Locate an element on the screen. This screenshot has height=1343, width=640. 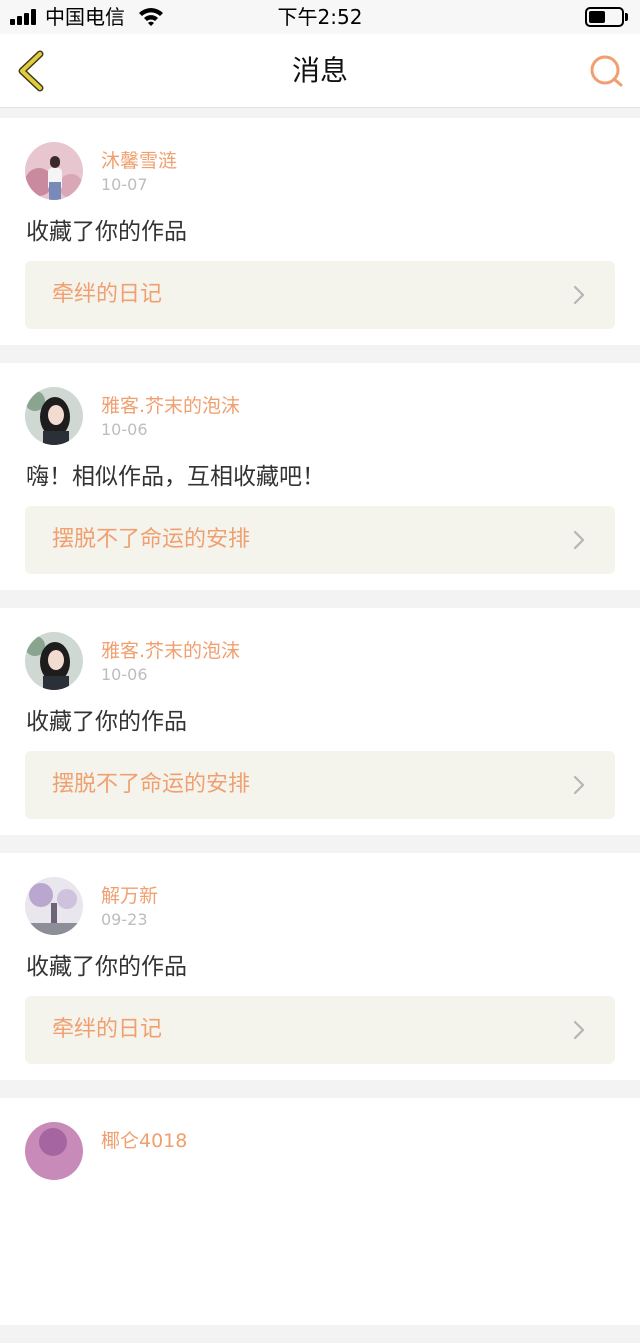
battery-icon is located at coordinates (607, 17).